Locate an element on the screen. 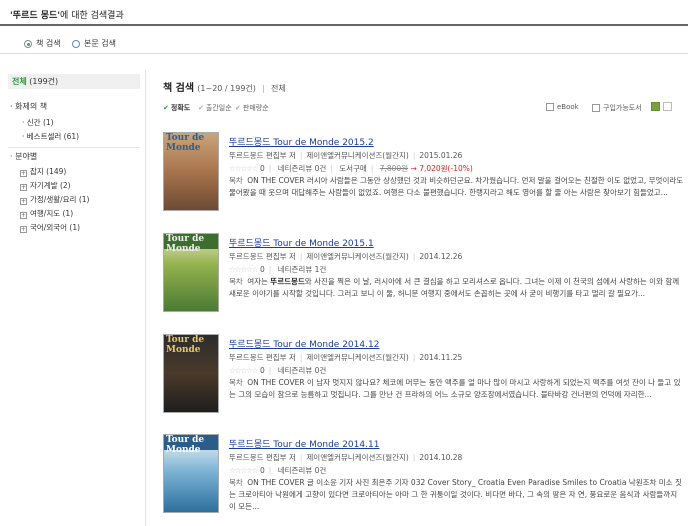  book-search-radio: 책 검색 is located at coordinates (42, 43).